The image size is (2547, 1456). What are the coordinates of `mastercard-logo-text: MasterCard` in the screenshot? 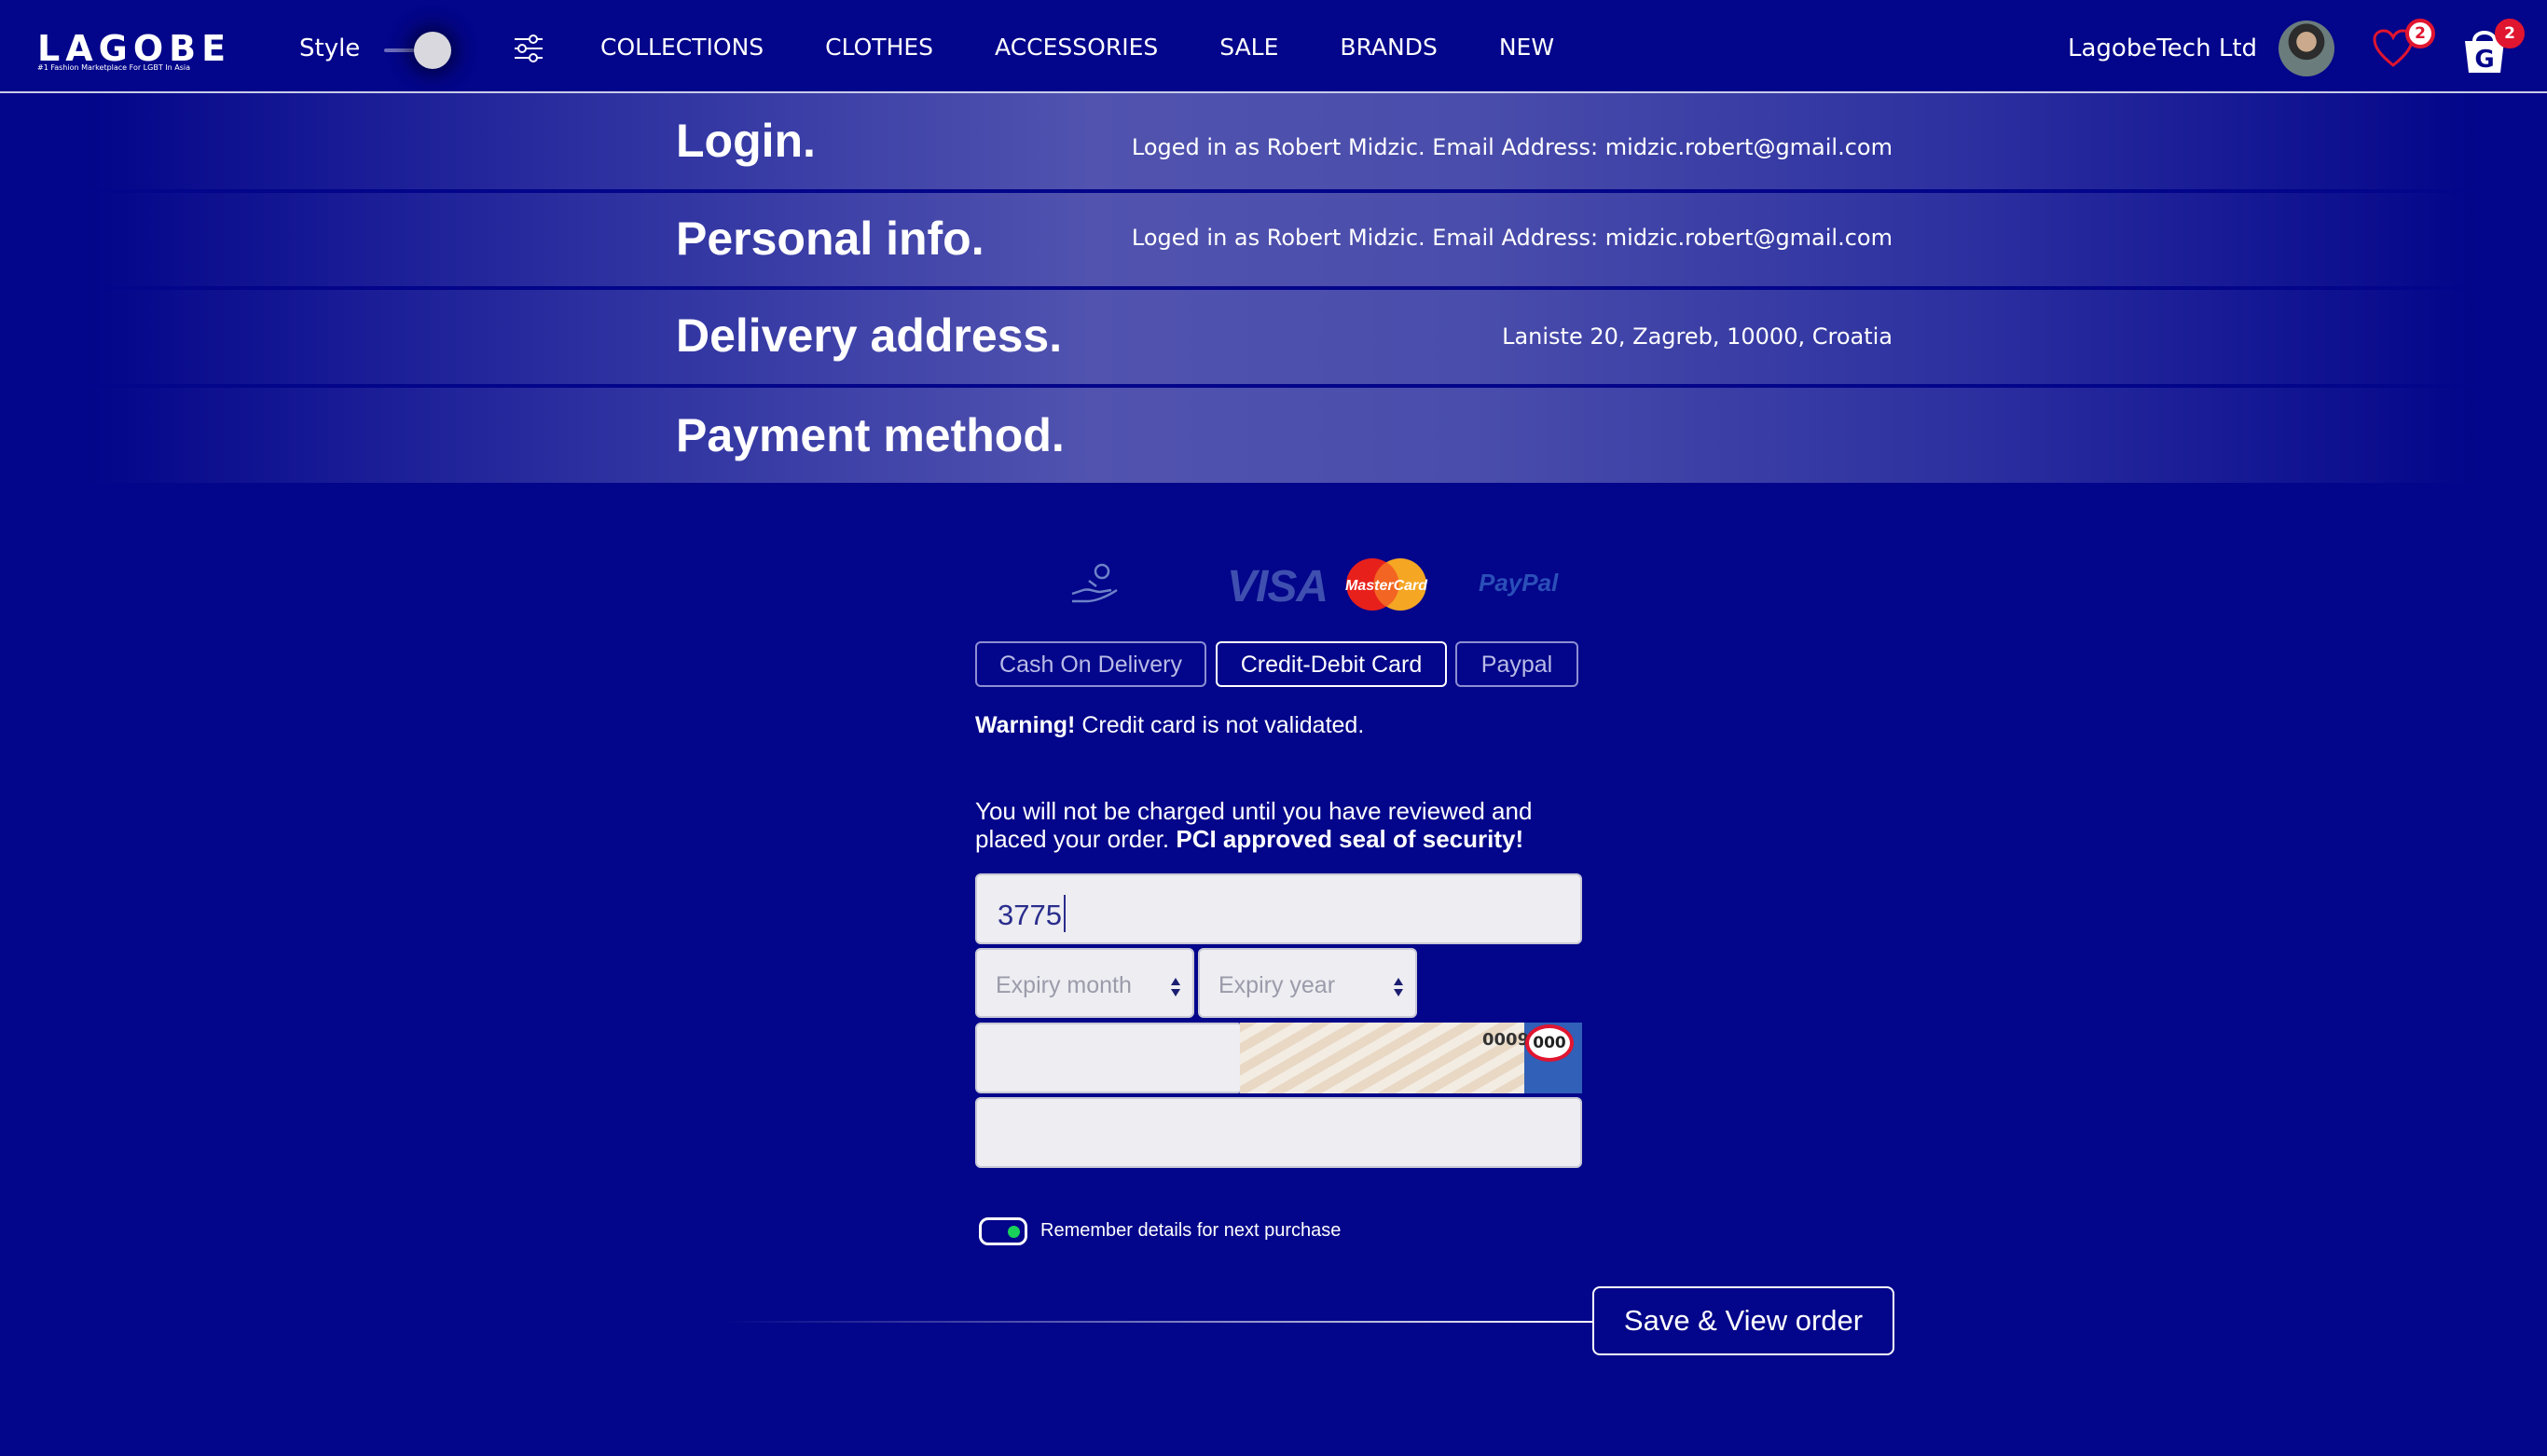 It's located at (1386, 586).